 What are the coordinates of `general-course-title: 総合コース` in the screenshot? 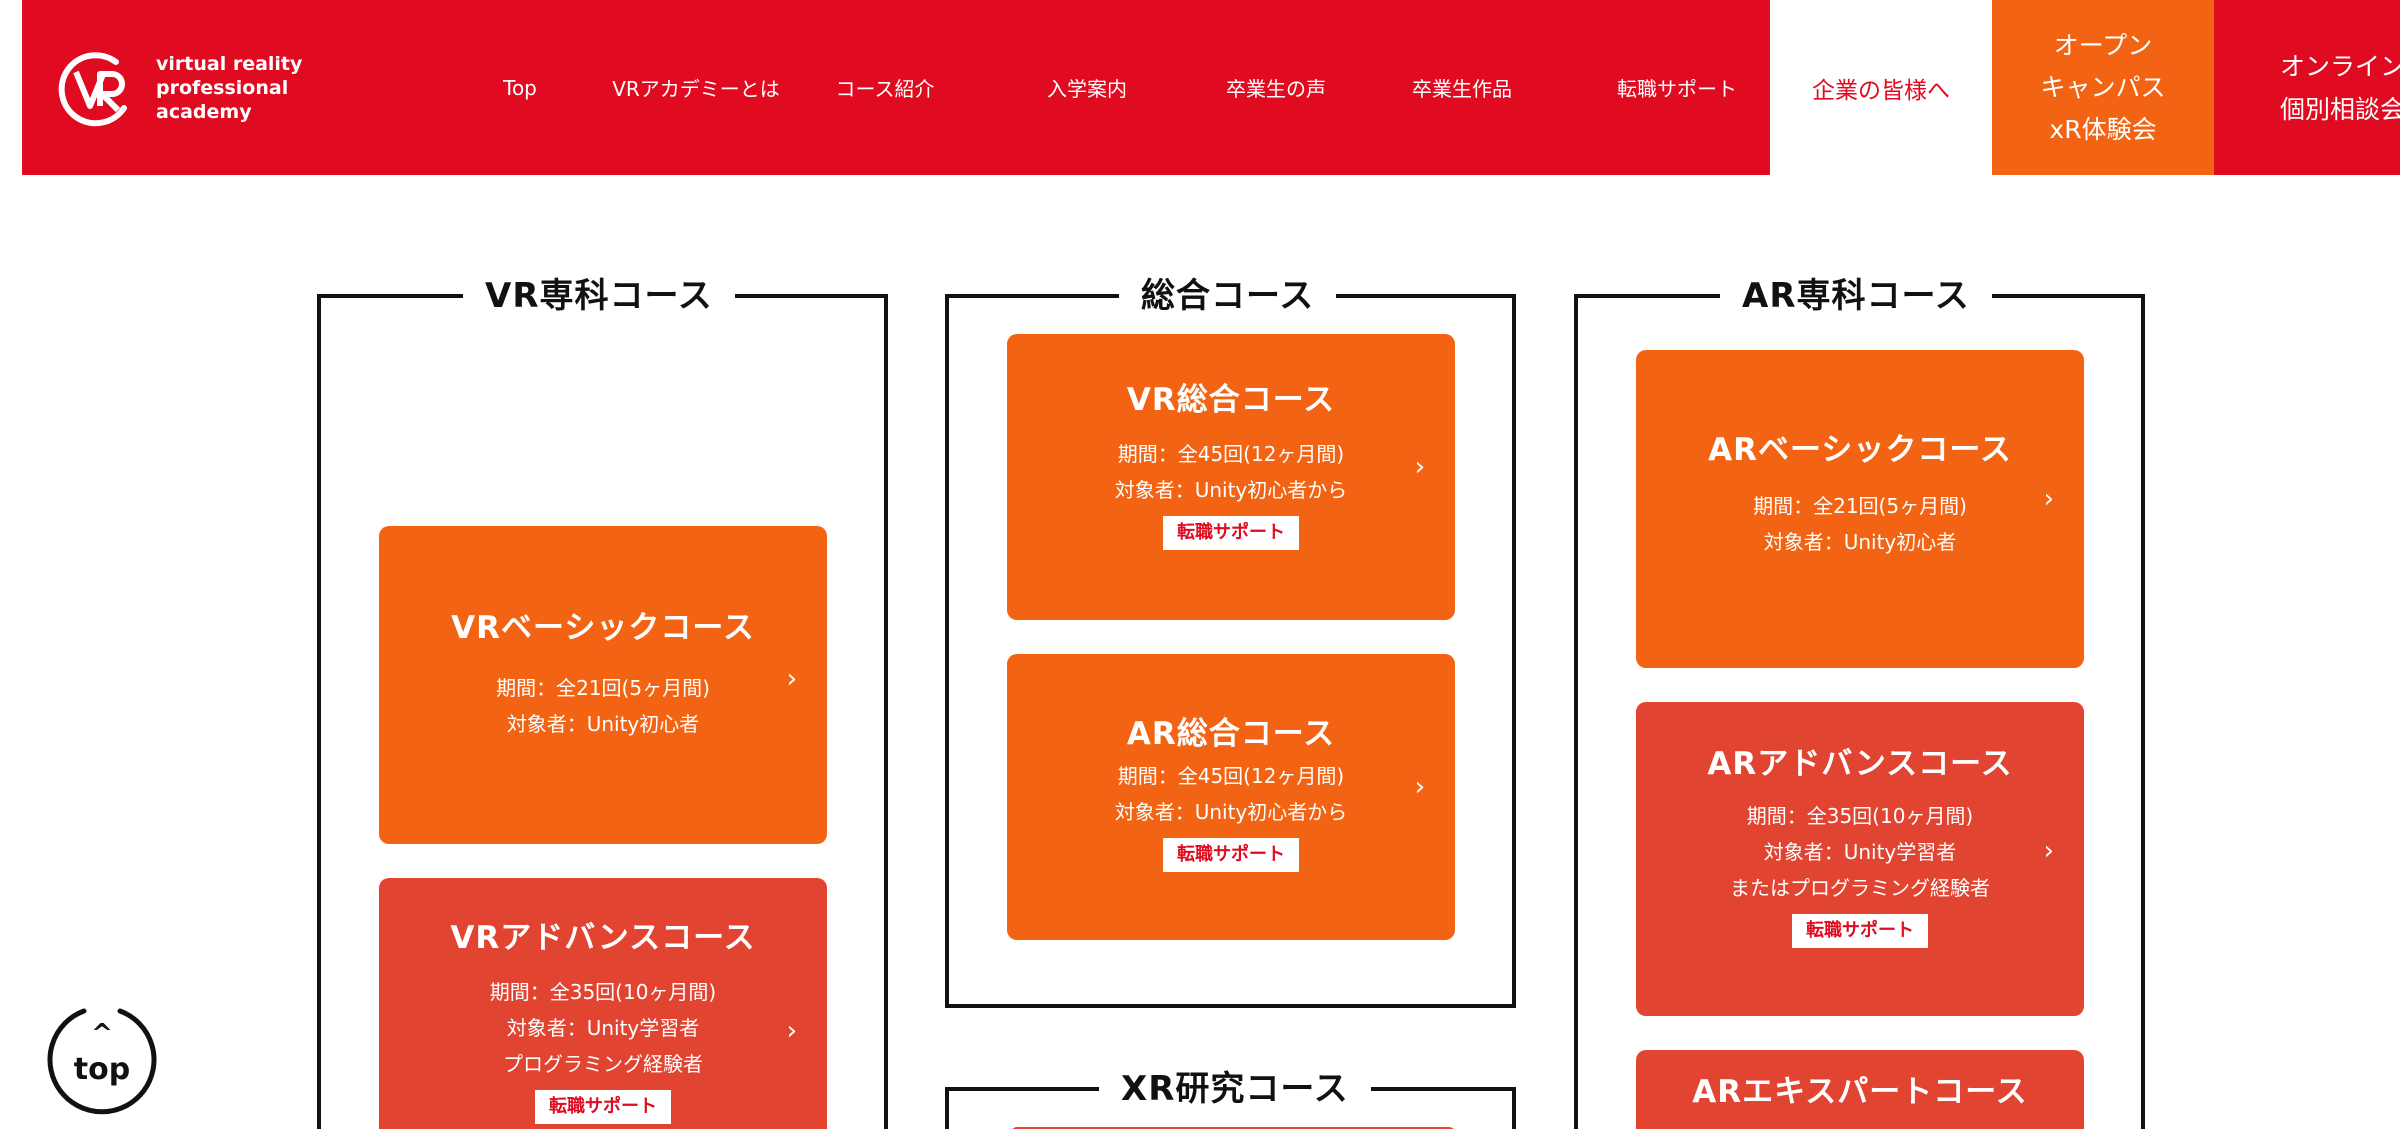 It's located at (1228, 296).